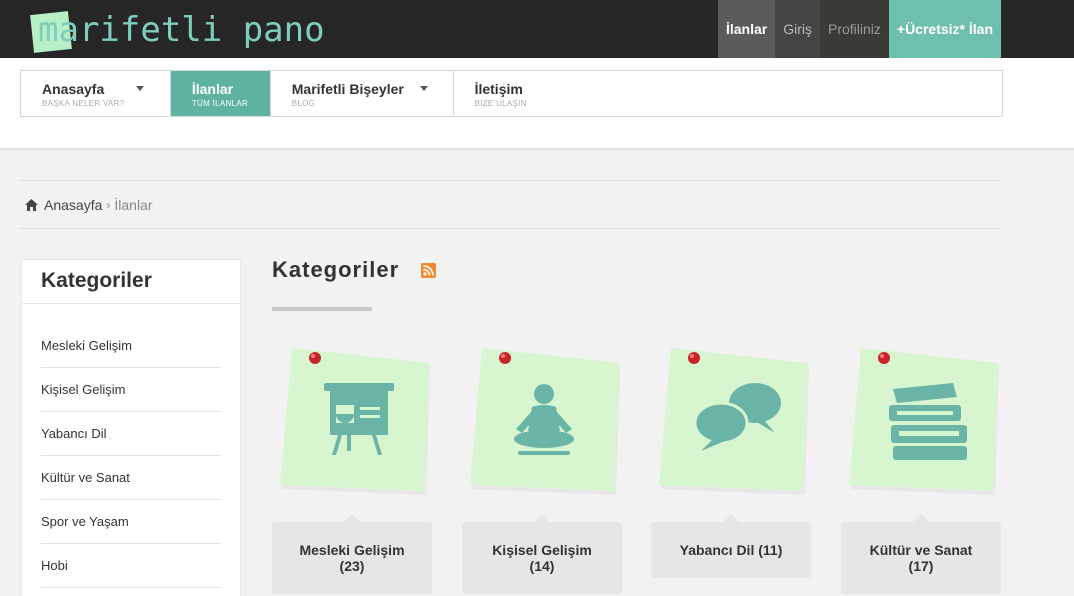 This screenshot has height=596, width=1074. Describe the element at coordinates (133, 205) in the screenshot. I see `breadcrumb-current: İlanlar` at that location.